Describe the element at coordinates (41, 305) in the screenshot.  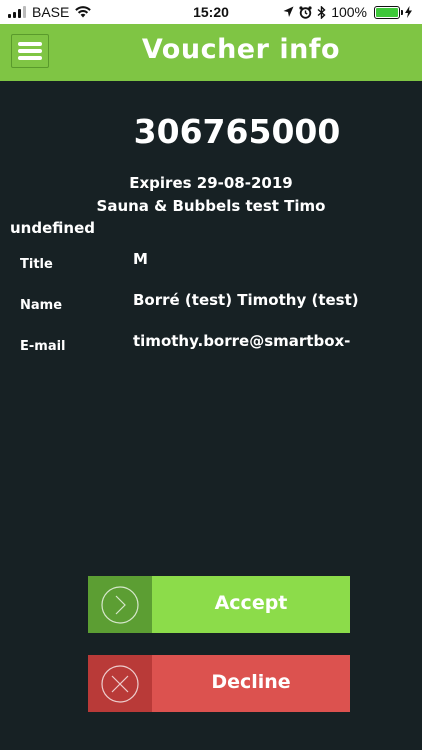
I see `field-label-name: Name` at that location.